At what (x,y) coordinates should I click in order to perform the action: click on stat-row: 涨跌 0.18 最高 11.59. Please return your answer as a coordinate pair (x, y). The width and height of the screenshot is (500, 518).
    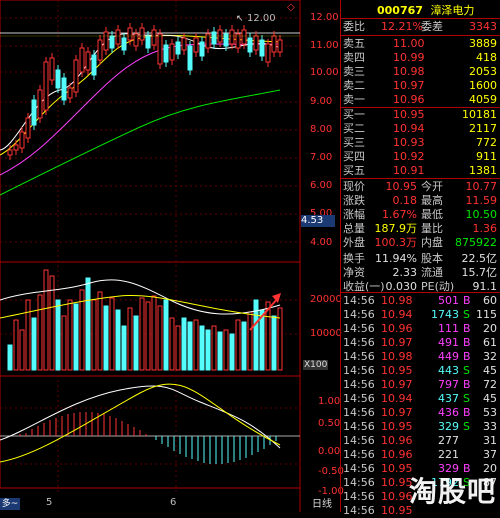
    Looking at the image, I should click on (420, 200).